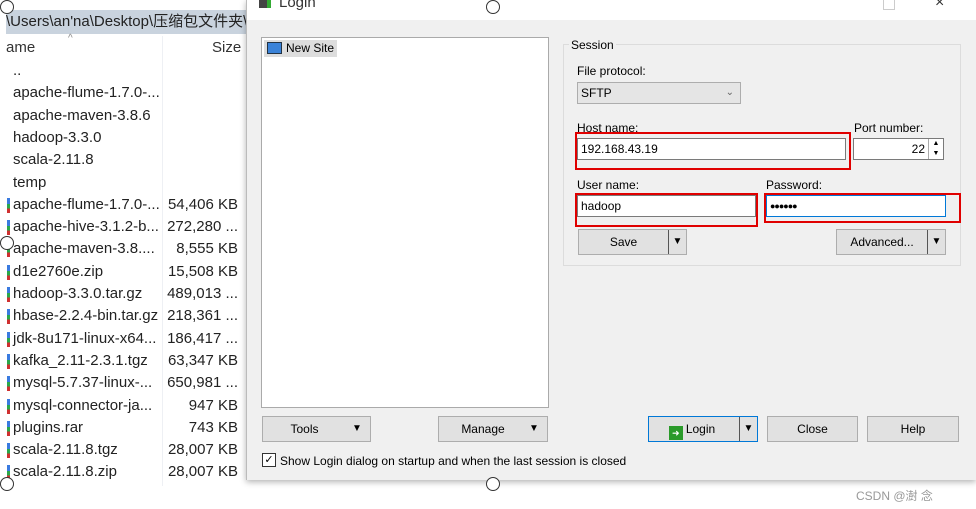 Image resolution: width=976 pixels, height=509 pixels. What do you see at coordinates (123, 450) in the screenshot?
I see `file-row: scala-2.11.8.tgz 28,007 KB` at bounding box center [123, 450].